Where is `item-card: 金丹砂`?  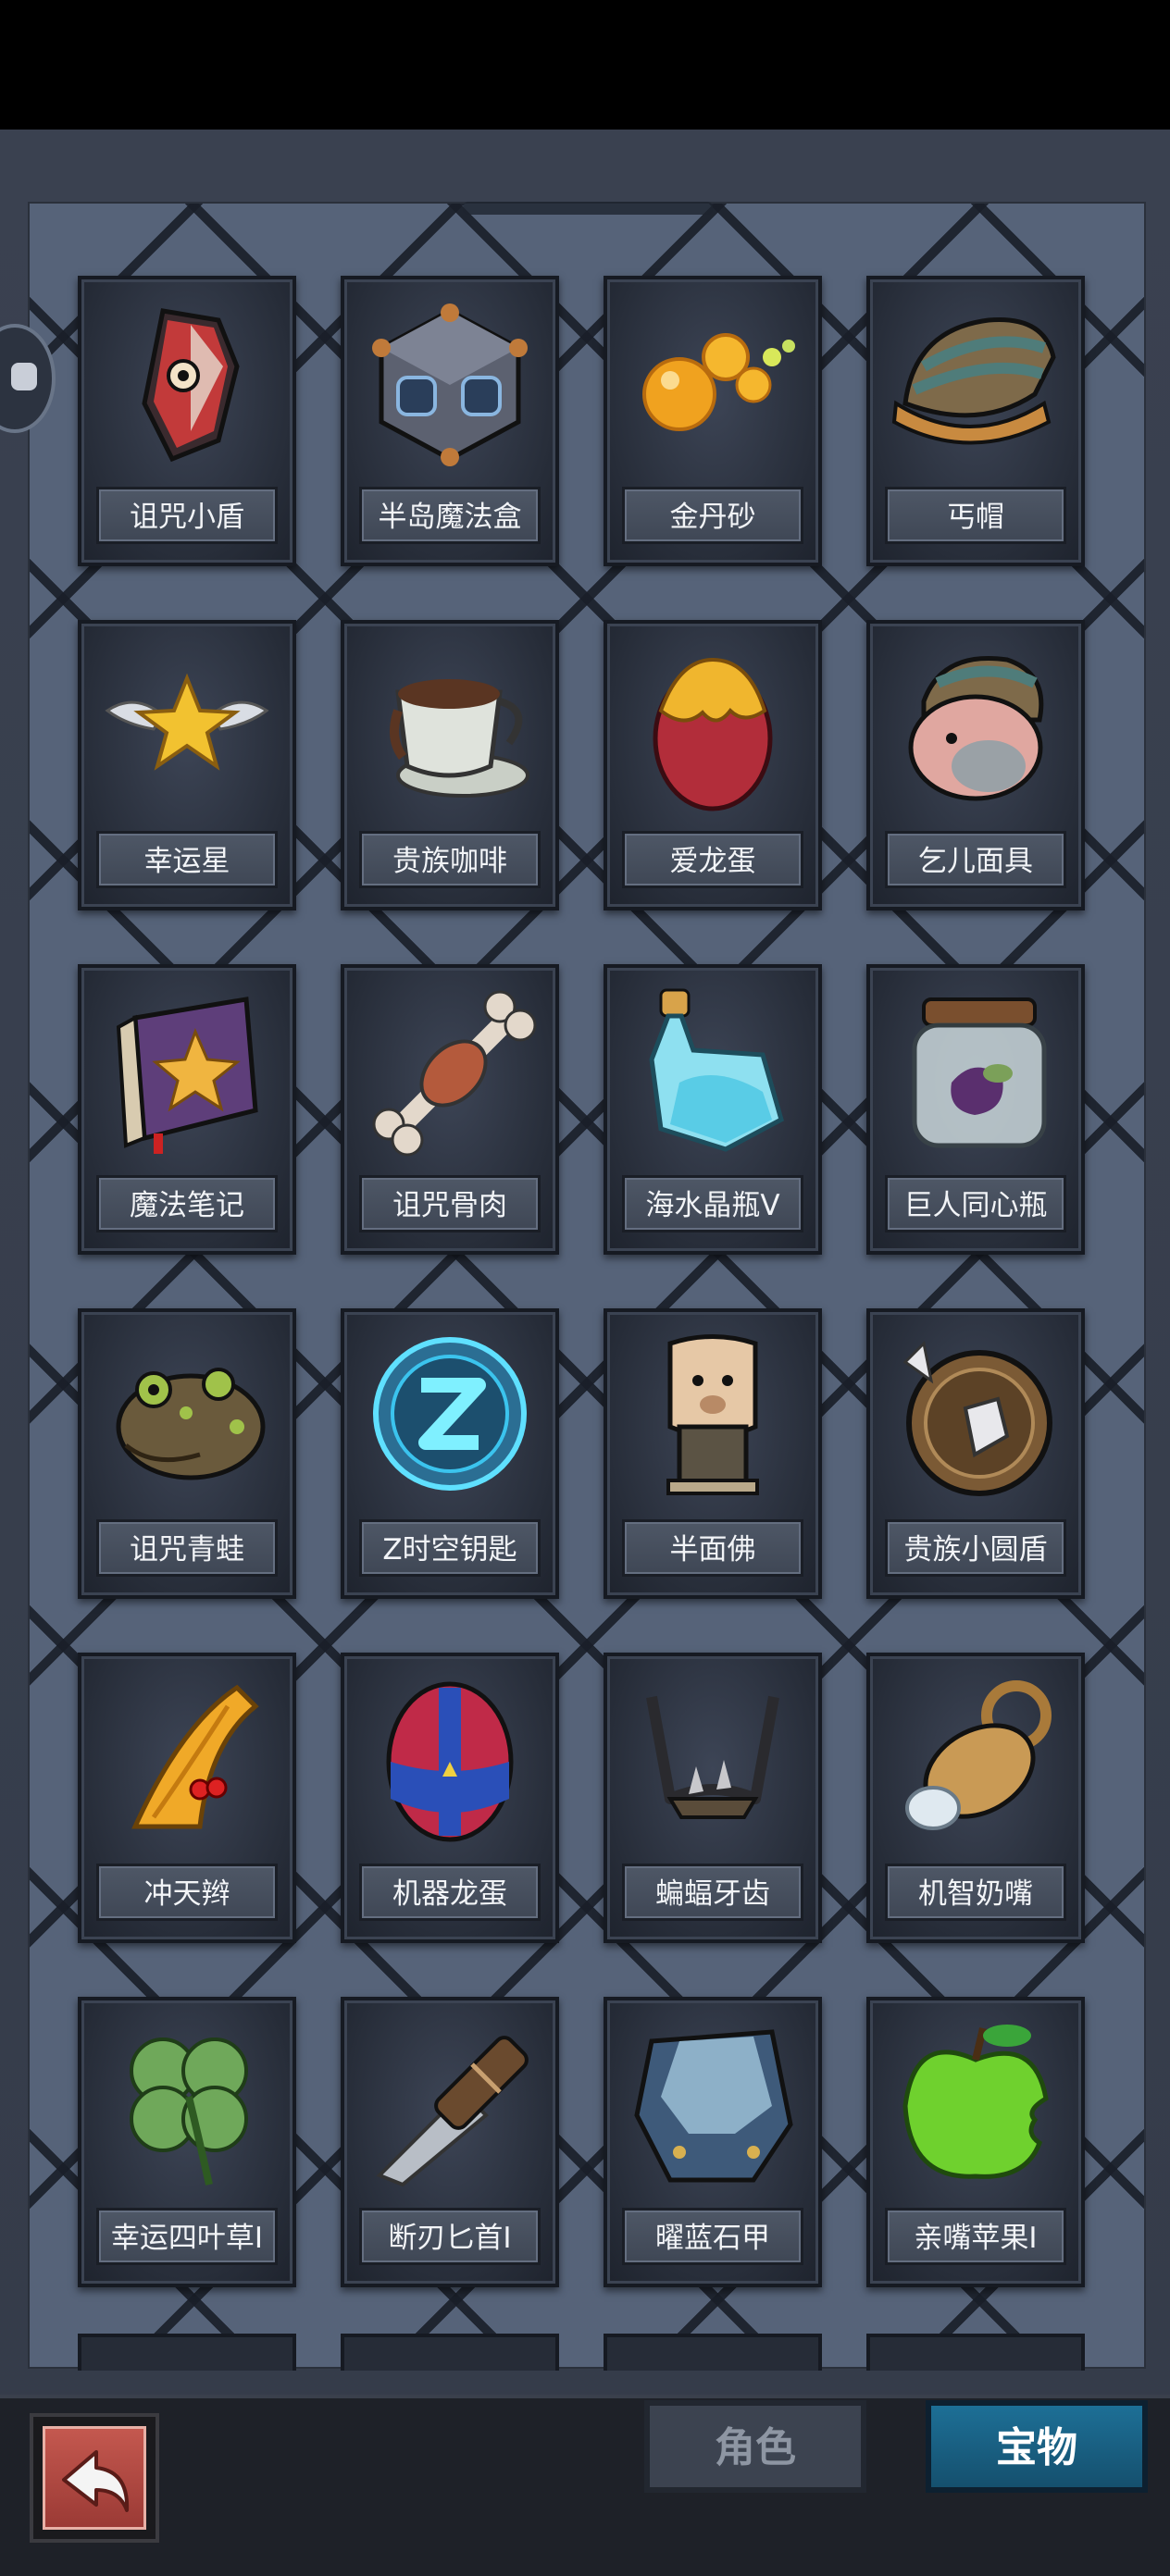 item-card: 金丹砂 is located at coordinates (713, 421).